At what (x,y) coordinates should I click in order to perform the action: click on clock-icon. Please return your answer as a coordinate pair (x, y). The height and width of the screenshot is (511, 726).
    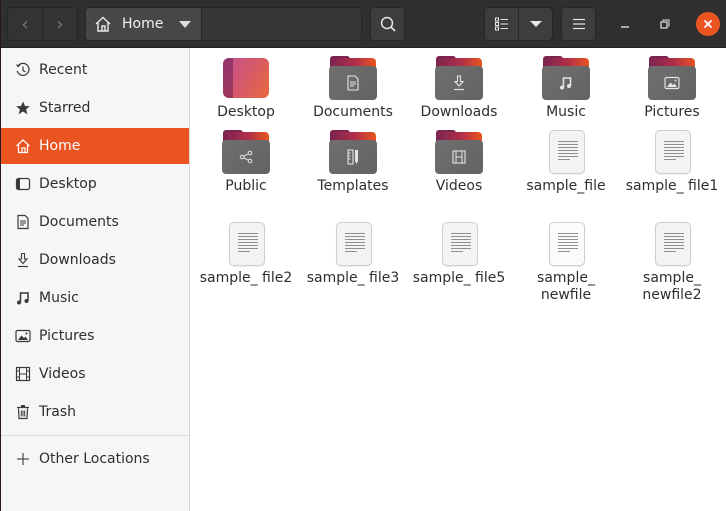
    Looking at the image, I should click on (23, 70).